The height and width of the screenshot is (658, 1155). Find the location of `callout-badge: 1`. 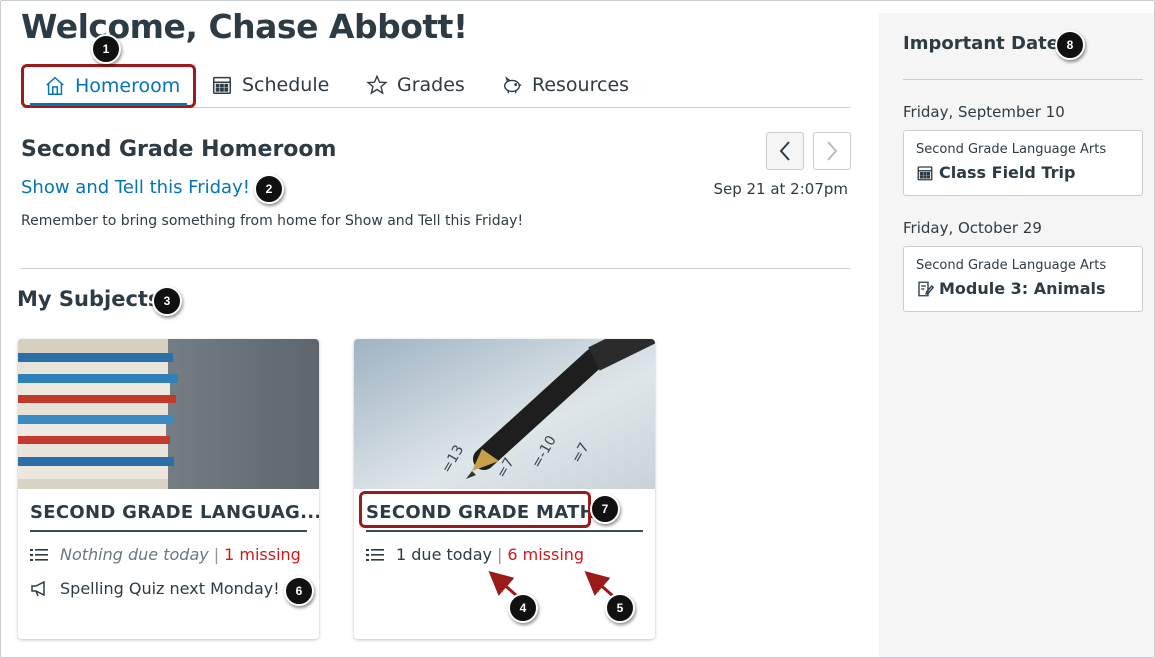

callout-badge: 1 is located at coordinates (106, 49).